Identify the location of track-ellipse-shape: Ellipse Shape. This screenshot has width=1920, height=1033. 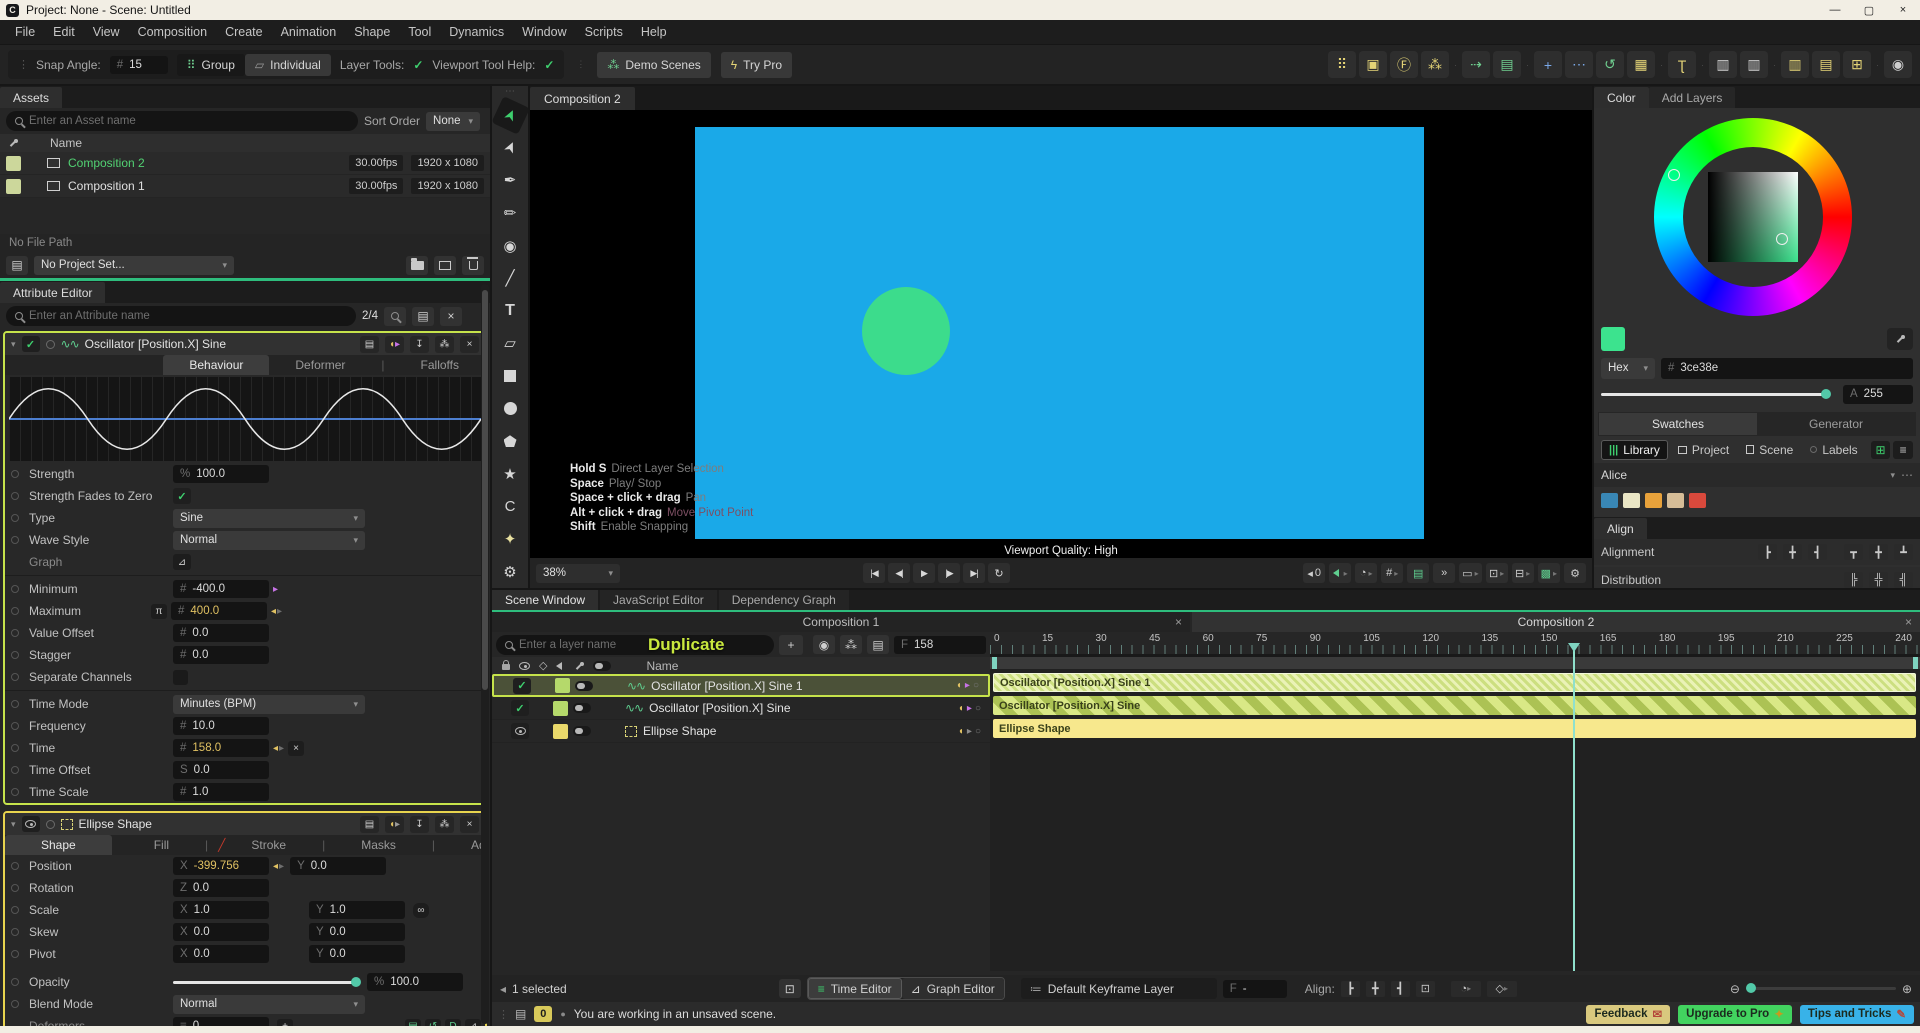
(1454, 728).